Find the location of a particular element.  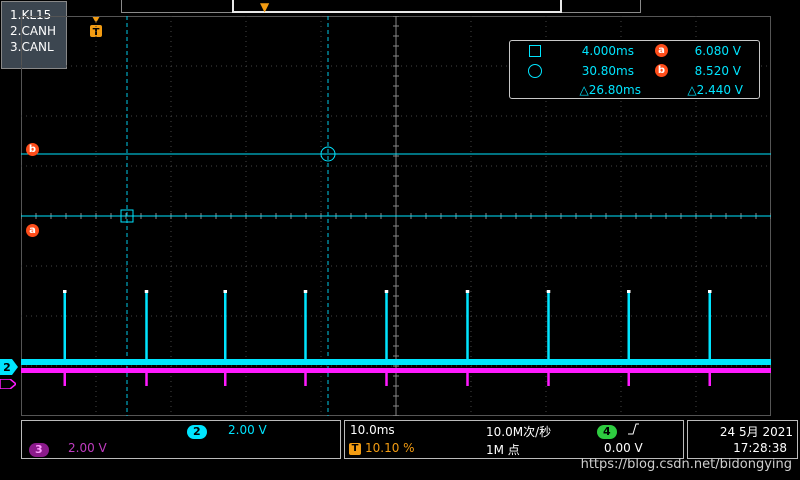

cursor-b-badge: b is located at coordinates (661, 70).